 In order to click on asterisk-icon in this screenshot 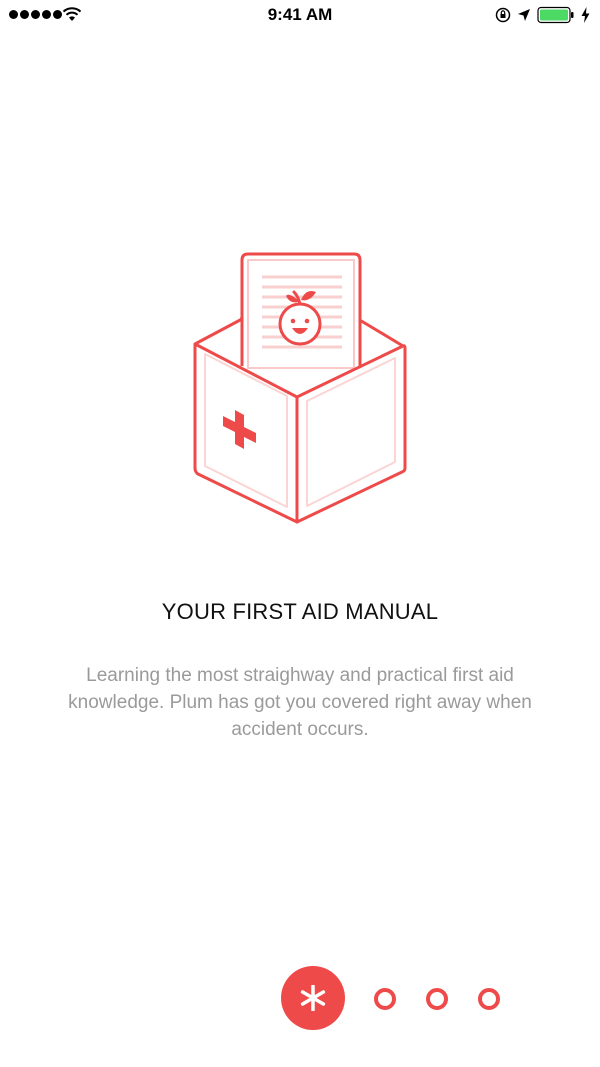, I will do `click(313, 998)`.